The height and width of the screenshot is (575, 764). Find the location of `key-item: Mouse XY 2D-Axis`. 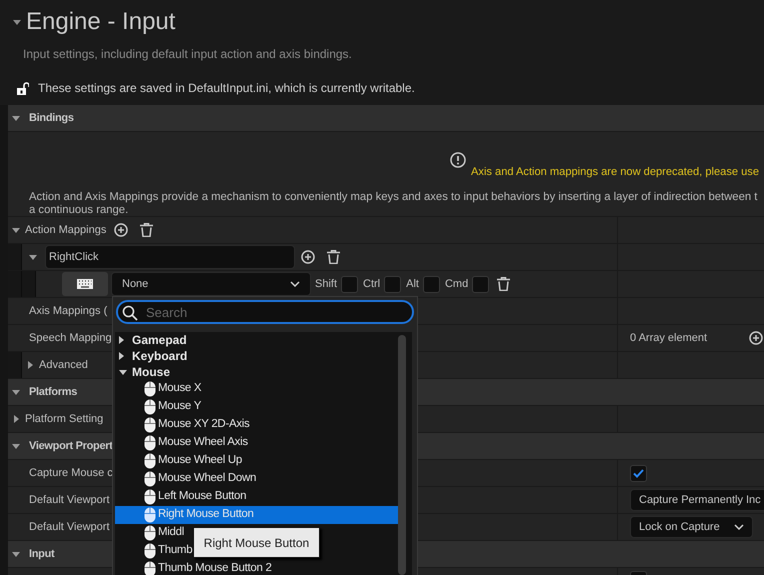

key-item: Mouse XY 2D-Axis is located at coordinates (182, 425).